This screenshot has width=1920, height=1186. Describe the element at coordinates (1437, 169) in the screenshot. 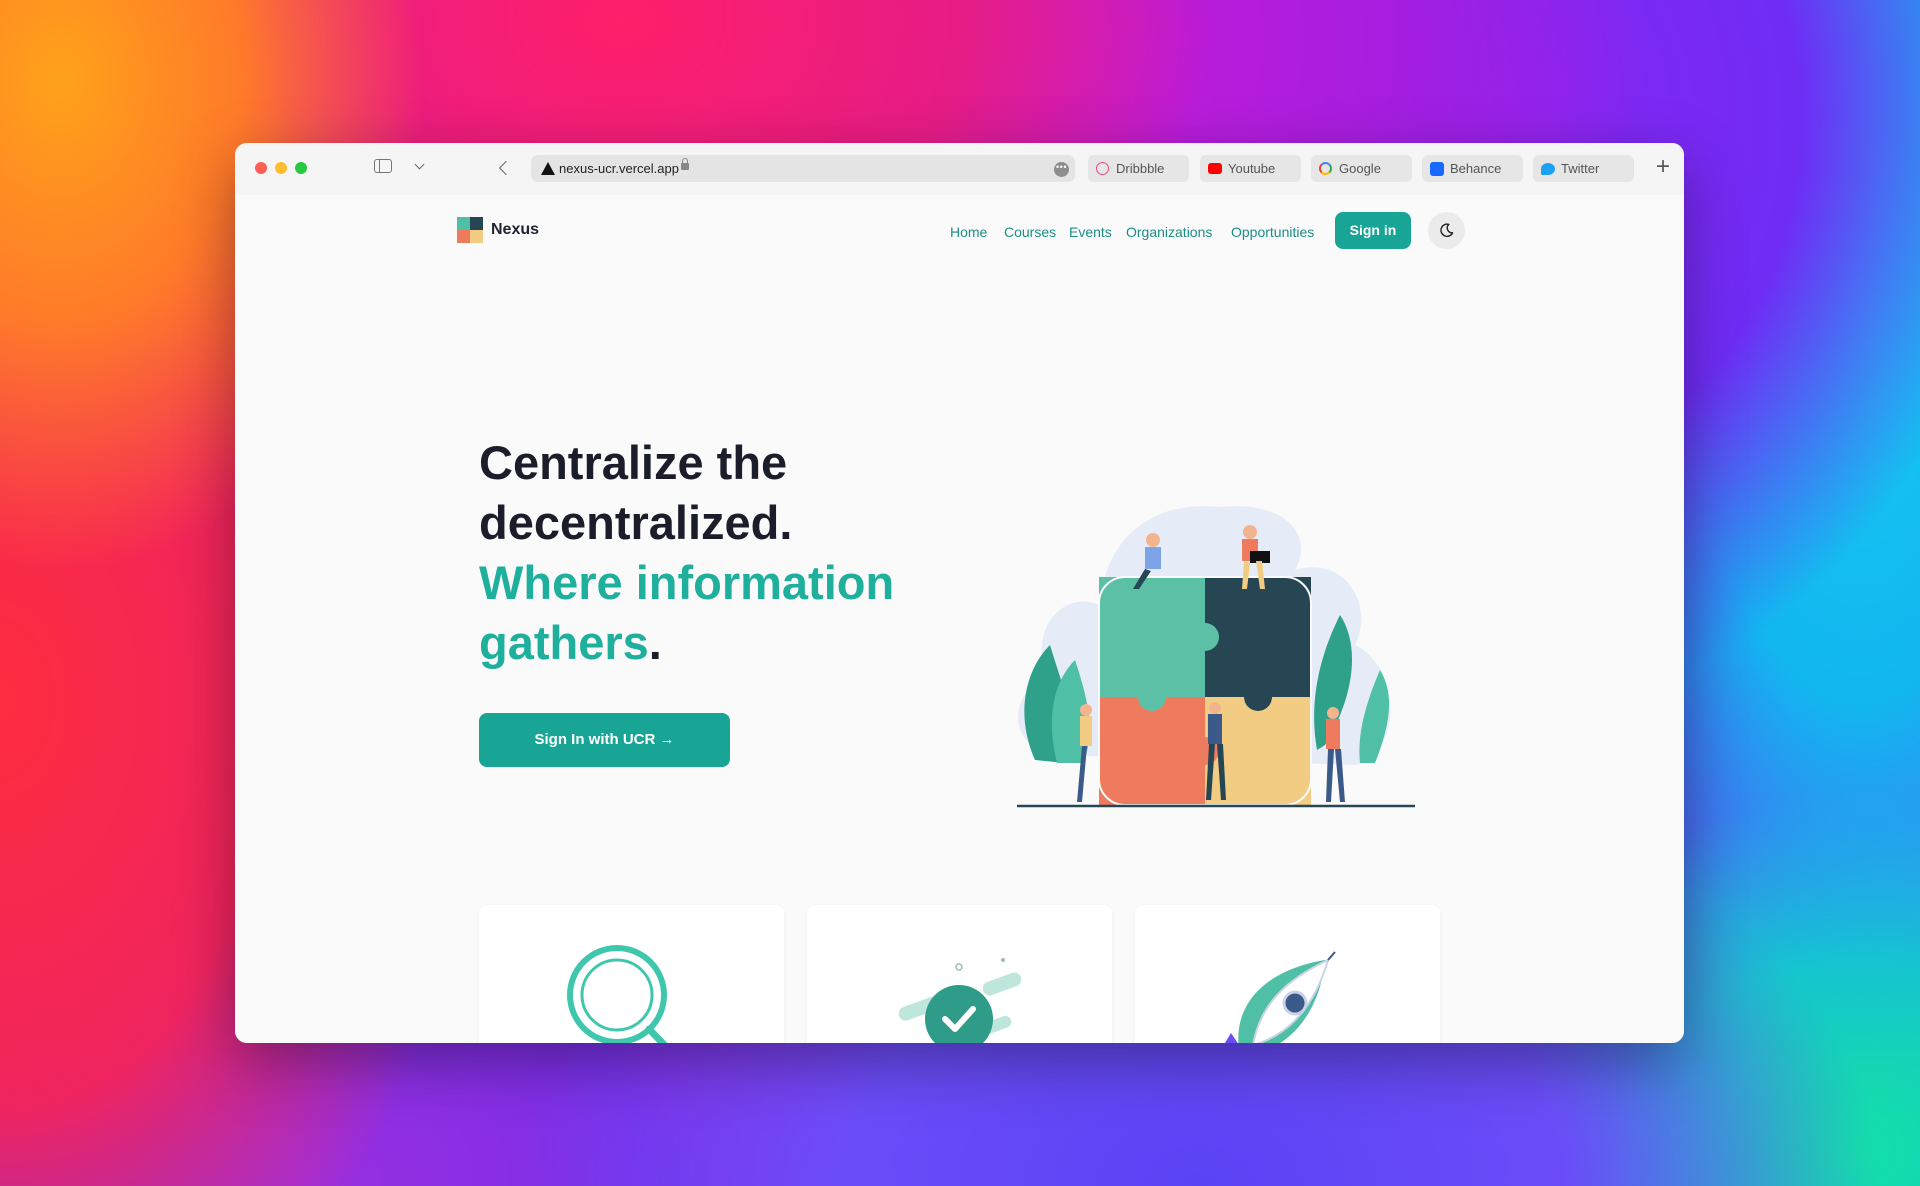

I see `behance-icon` at that location.